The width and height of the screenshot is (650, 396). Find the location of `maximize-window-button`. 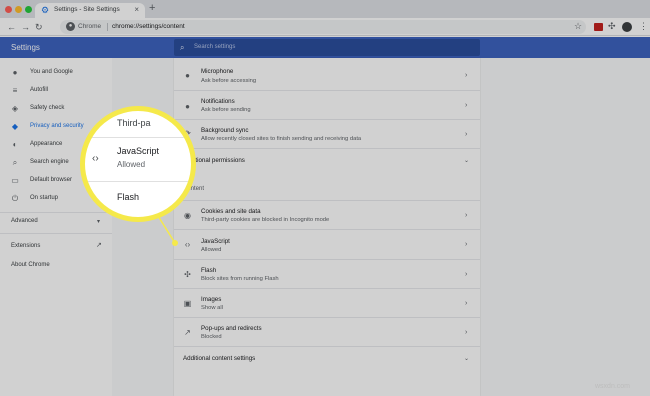

maximize-window-button is located at coordinates (28, 9).